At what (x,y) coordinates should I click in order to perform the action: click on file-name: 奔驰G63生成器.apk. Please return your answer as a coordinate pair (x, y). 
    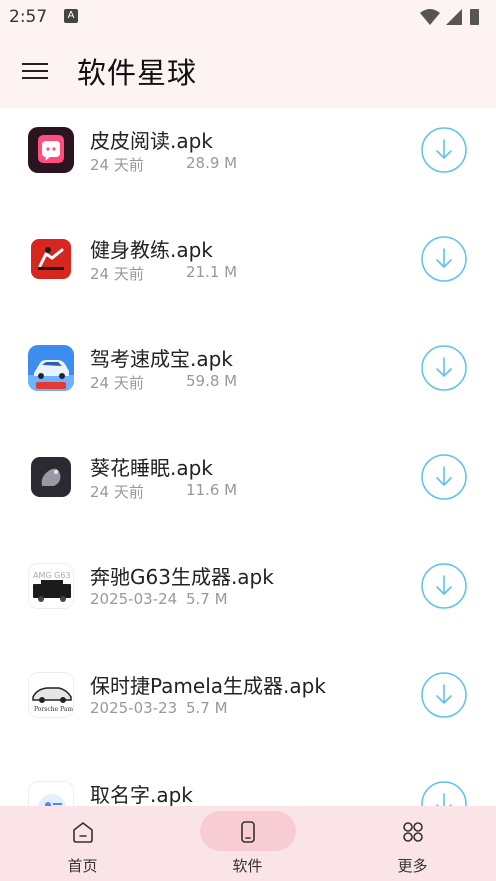
    Looking at the image, I should click on (182, 577).